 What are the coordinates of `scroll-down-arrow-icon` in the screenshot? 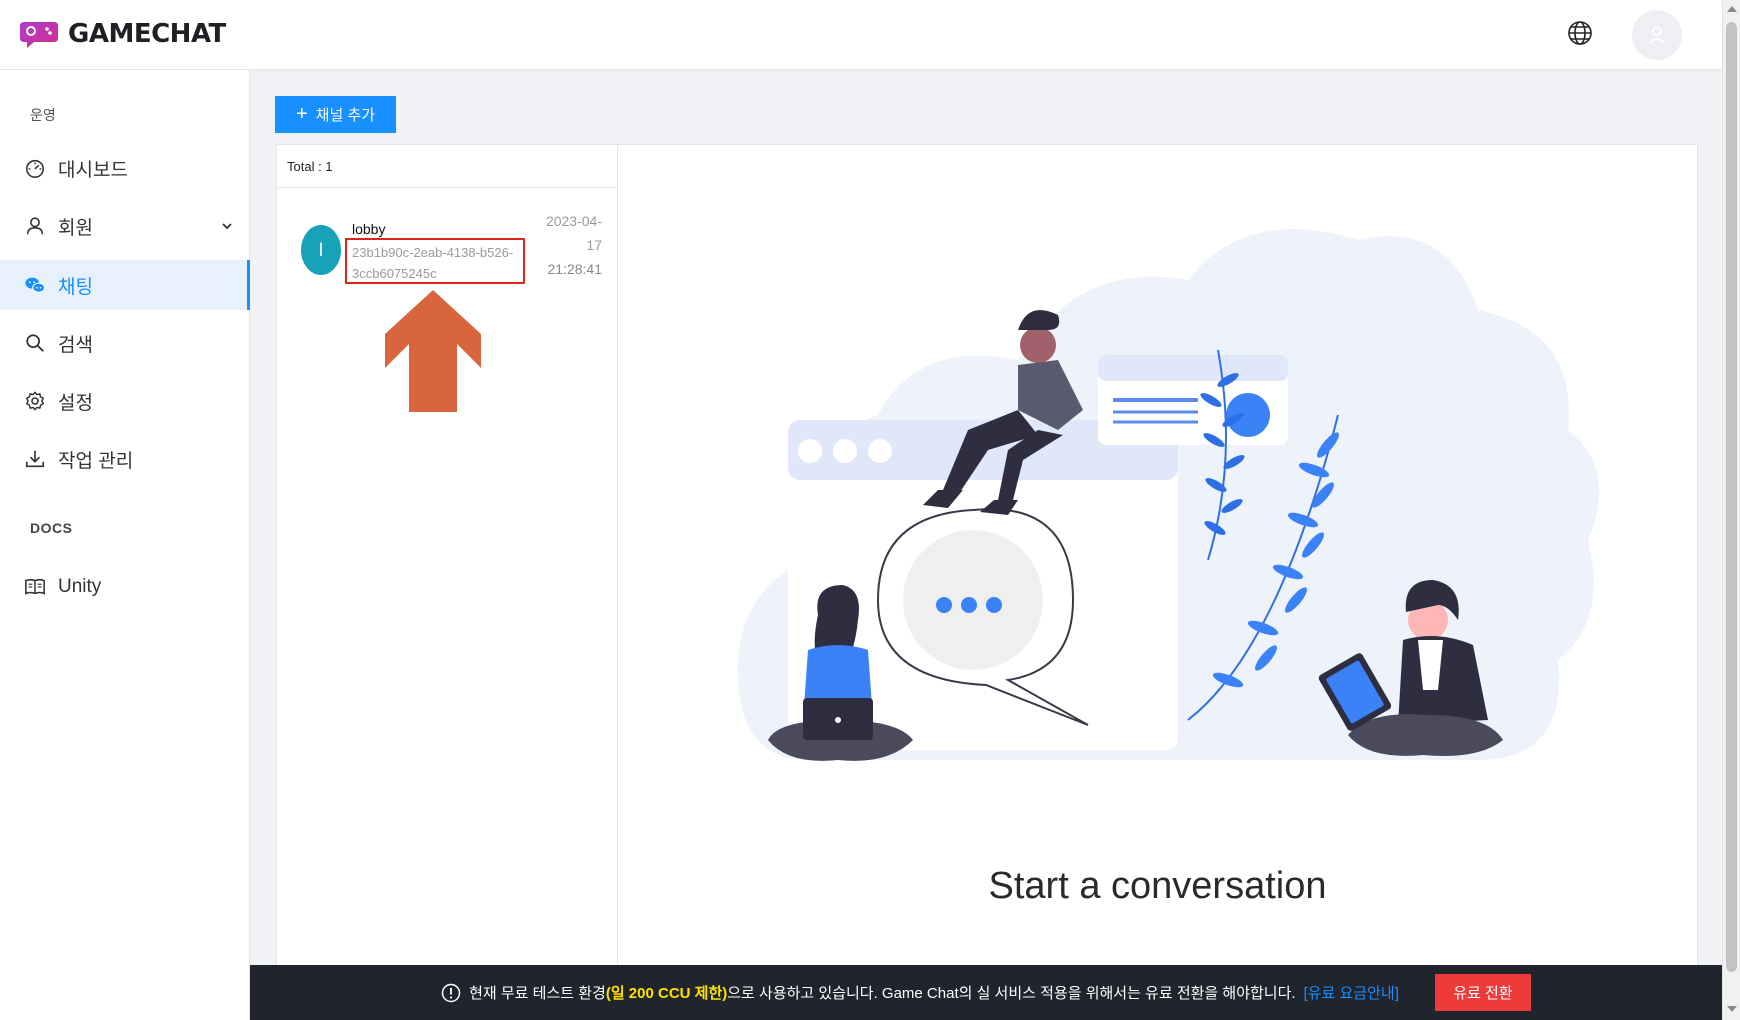 It's located at (1732, 1009).